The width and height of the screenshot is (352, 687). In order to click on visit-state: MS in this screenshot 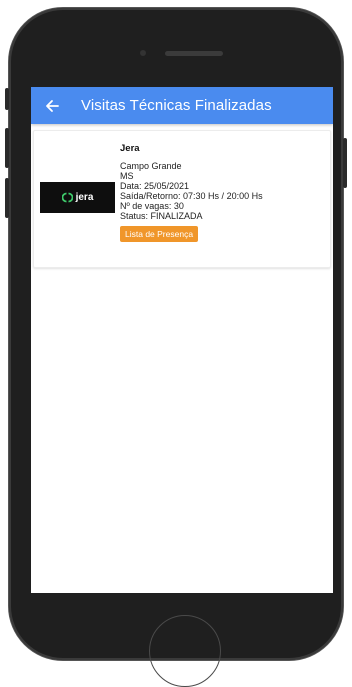, I will do `click(127, 176)`.